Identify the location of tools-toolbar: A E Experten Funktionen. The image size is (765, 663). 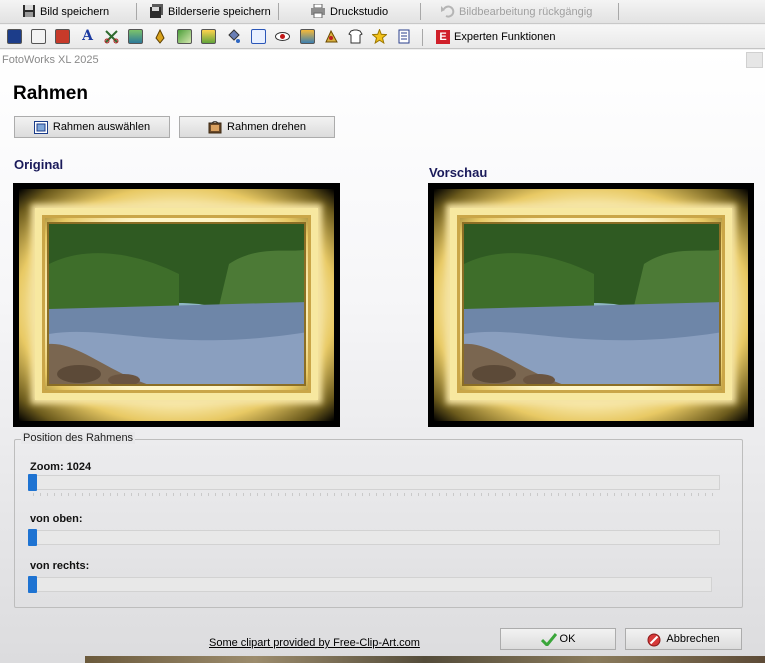
(382, 37).